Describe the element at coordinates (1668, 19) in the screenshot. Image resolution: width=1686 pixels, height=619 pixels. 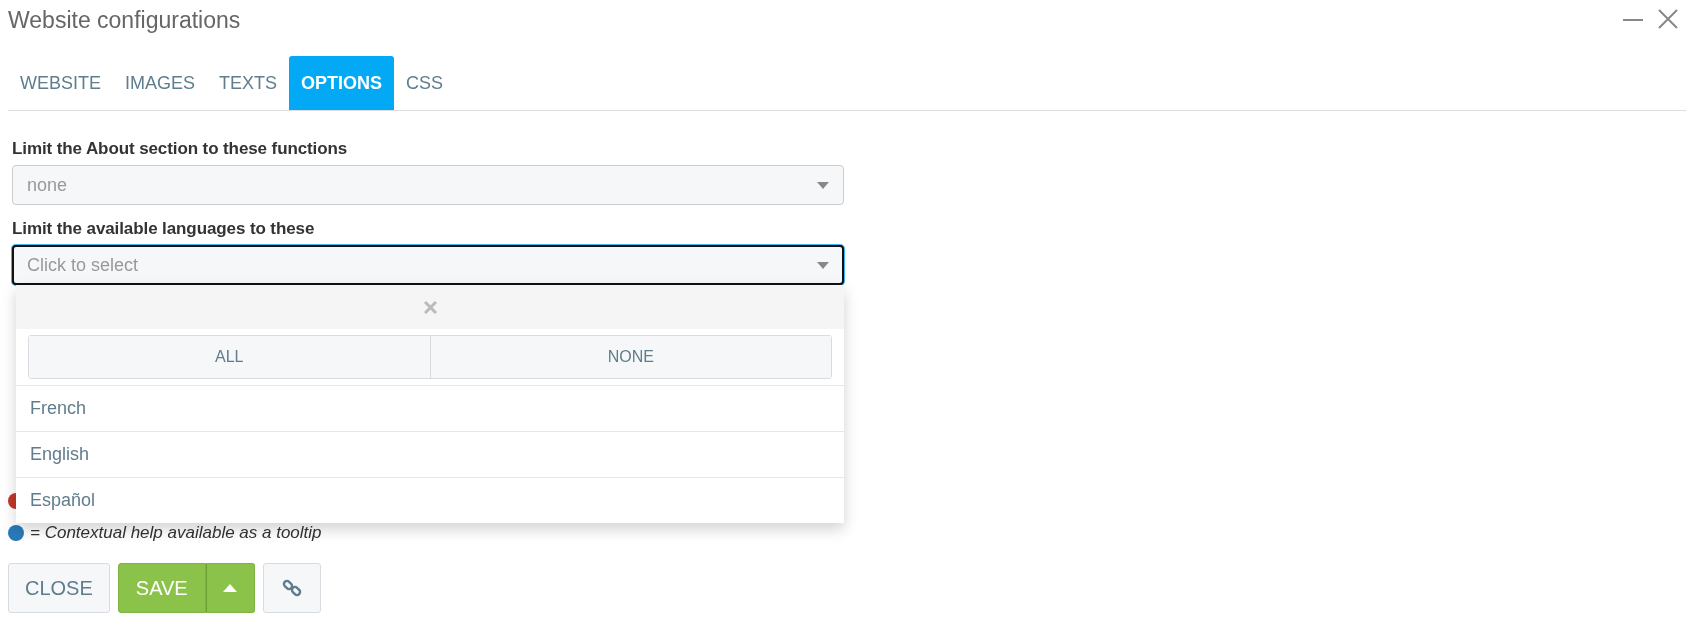
I see `close-icon` at that location.